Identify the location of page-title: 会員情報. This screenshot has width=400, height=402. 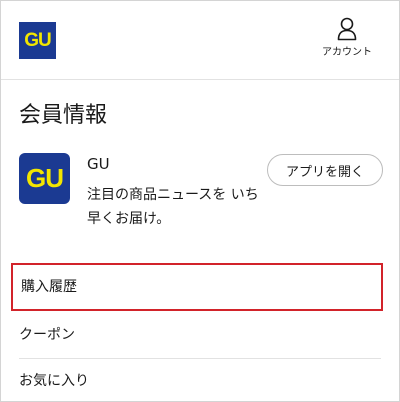
(63, 115).